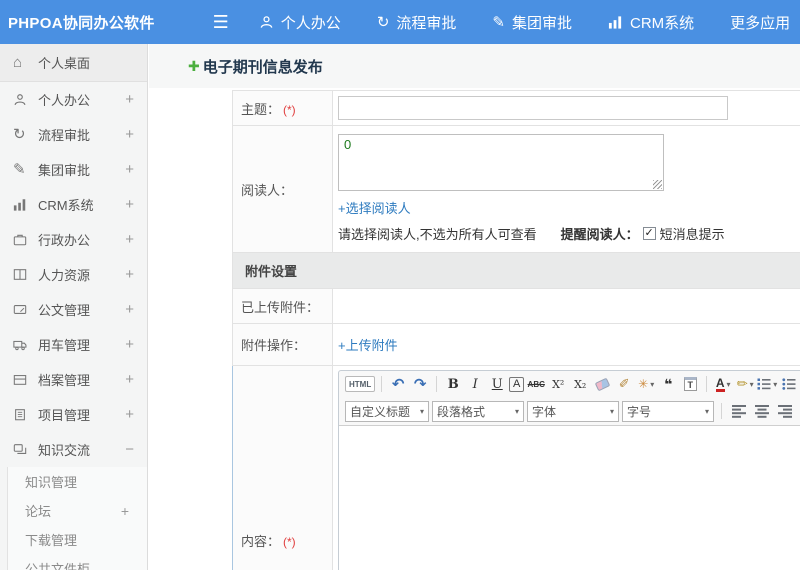 Image resolution: width=800 pixels, height=570 pixels. I want to click on highlighter-icon: ✏, so click(742, 383).